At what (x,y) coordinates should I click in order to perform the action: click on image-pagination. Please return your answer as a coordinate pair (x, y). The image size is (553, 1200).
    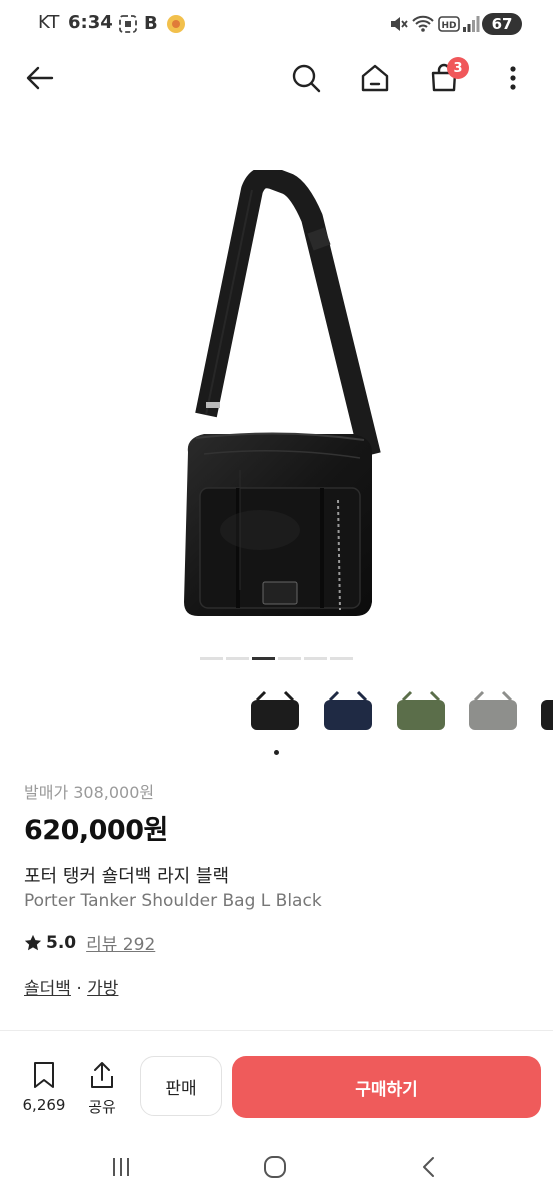
    Looking at the image, I should click on (276, 658).